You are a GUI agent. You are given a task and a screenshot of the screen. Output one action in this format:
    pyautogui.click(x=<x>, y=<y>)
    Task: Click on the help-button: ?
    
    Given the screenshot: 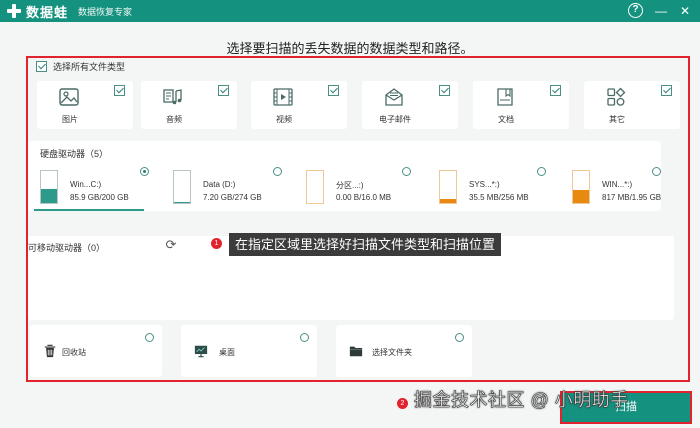 What is the action you would take?
    pyautogui.click(x=637, y=11)
    